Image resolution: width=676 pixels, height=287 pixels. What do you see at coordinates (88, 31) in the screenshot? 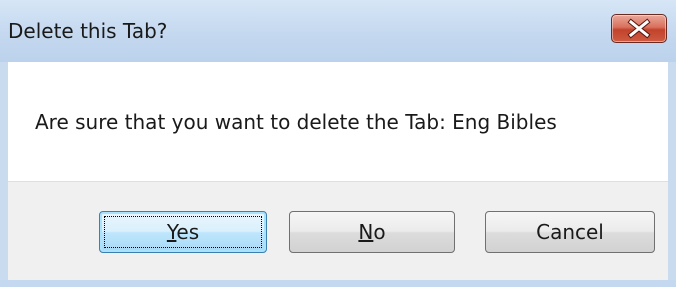
I see `dialog-title: Delete this Tab?` at bounding box center [88, 31].